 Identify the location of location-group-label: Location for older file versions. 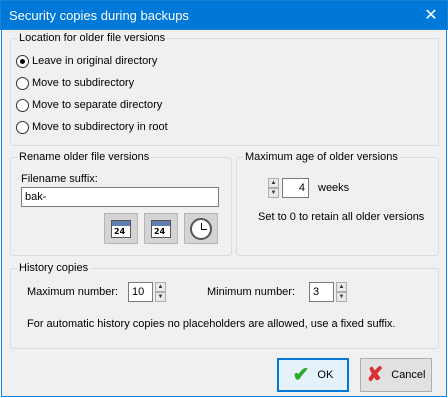
(92, 38).